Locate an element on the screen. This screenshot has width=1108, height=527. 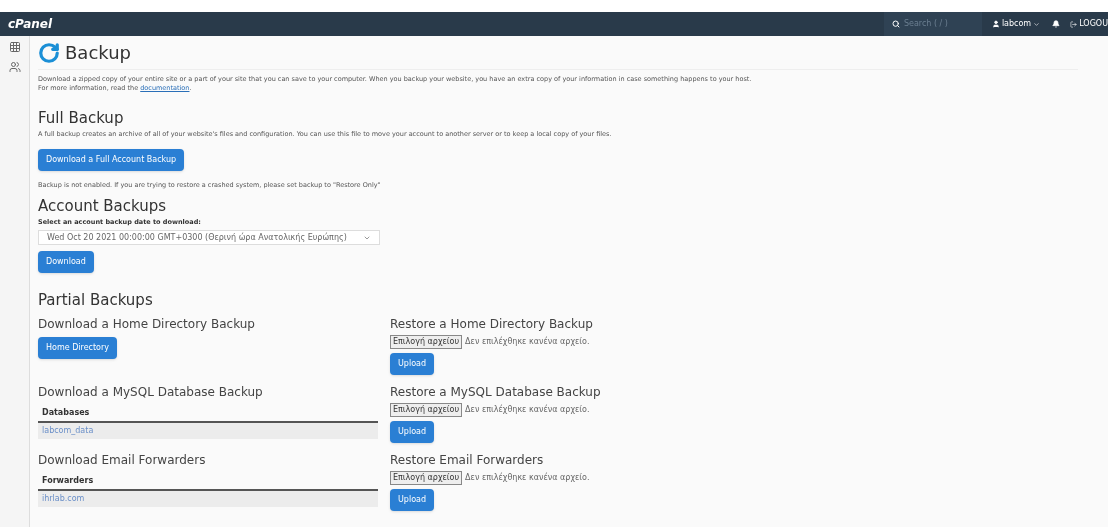
users-icon is located at coordinates (14, 67).